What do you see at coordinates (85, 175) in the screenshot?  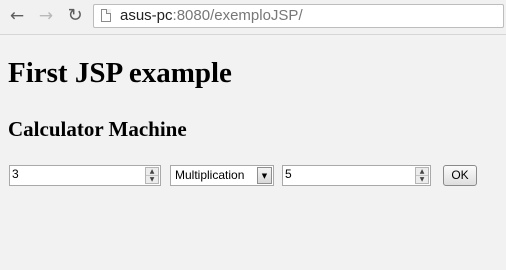 I see `first-number-input: 3 ▲ ▼` at bounding box center [85, 175].